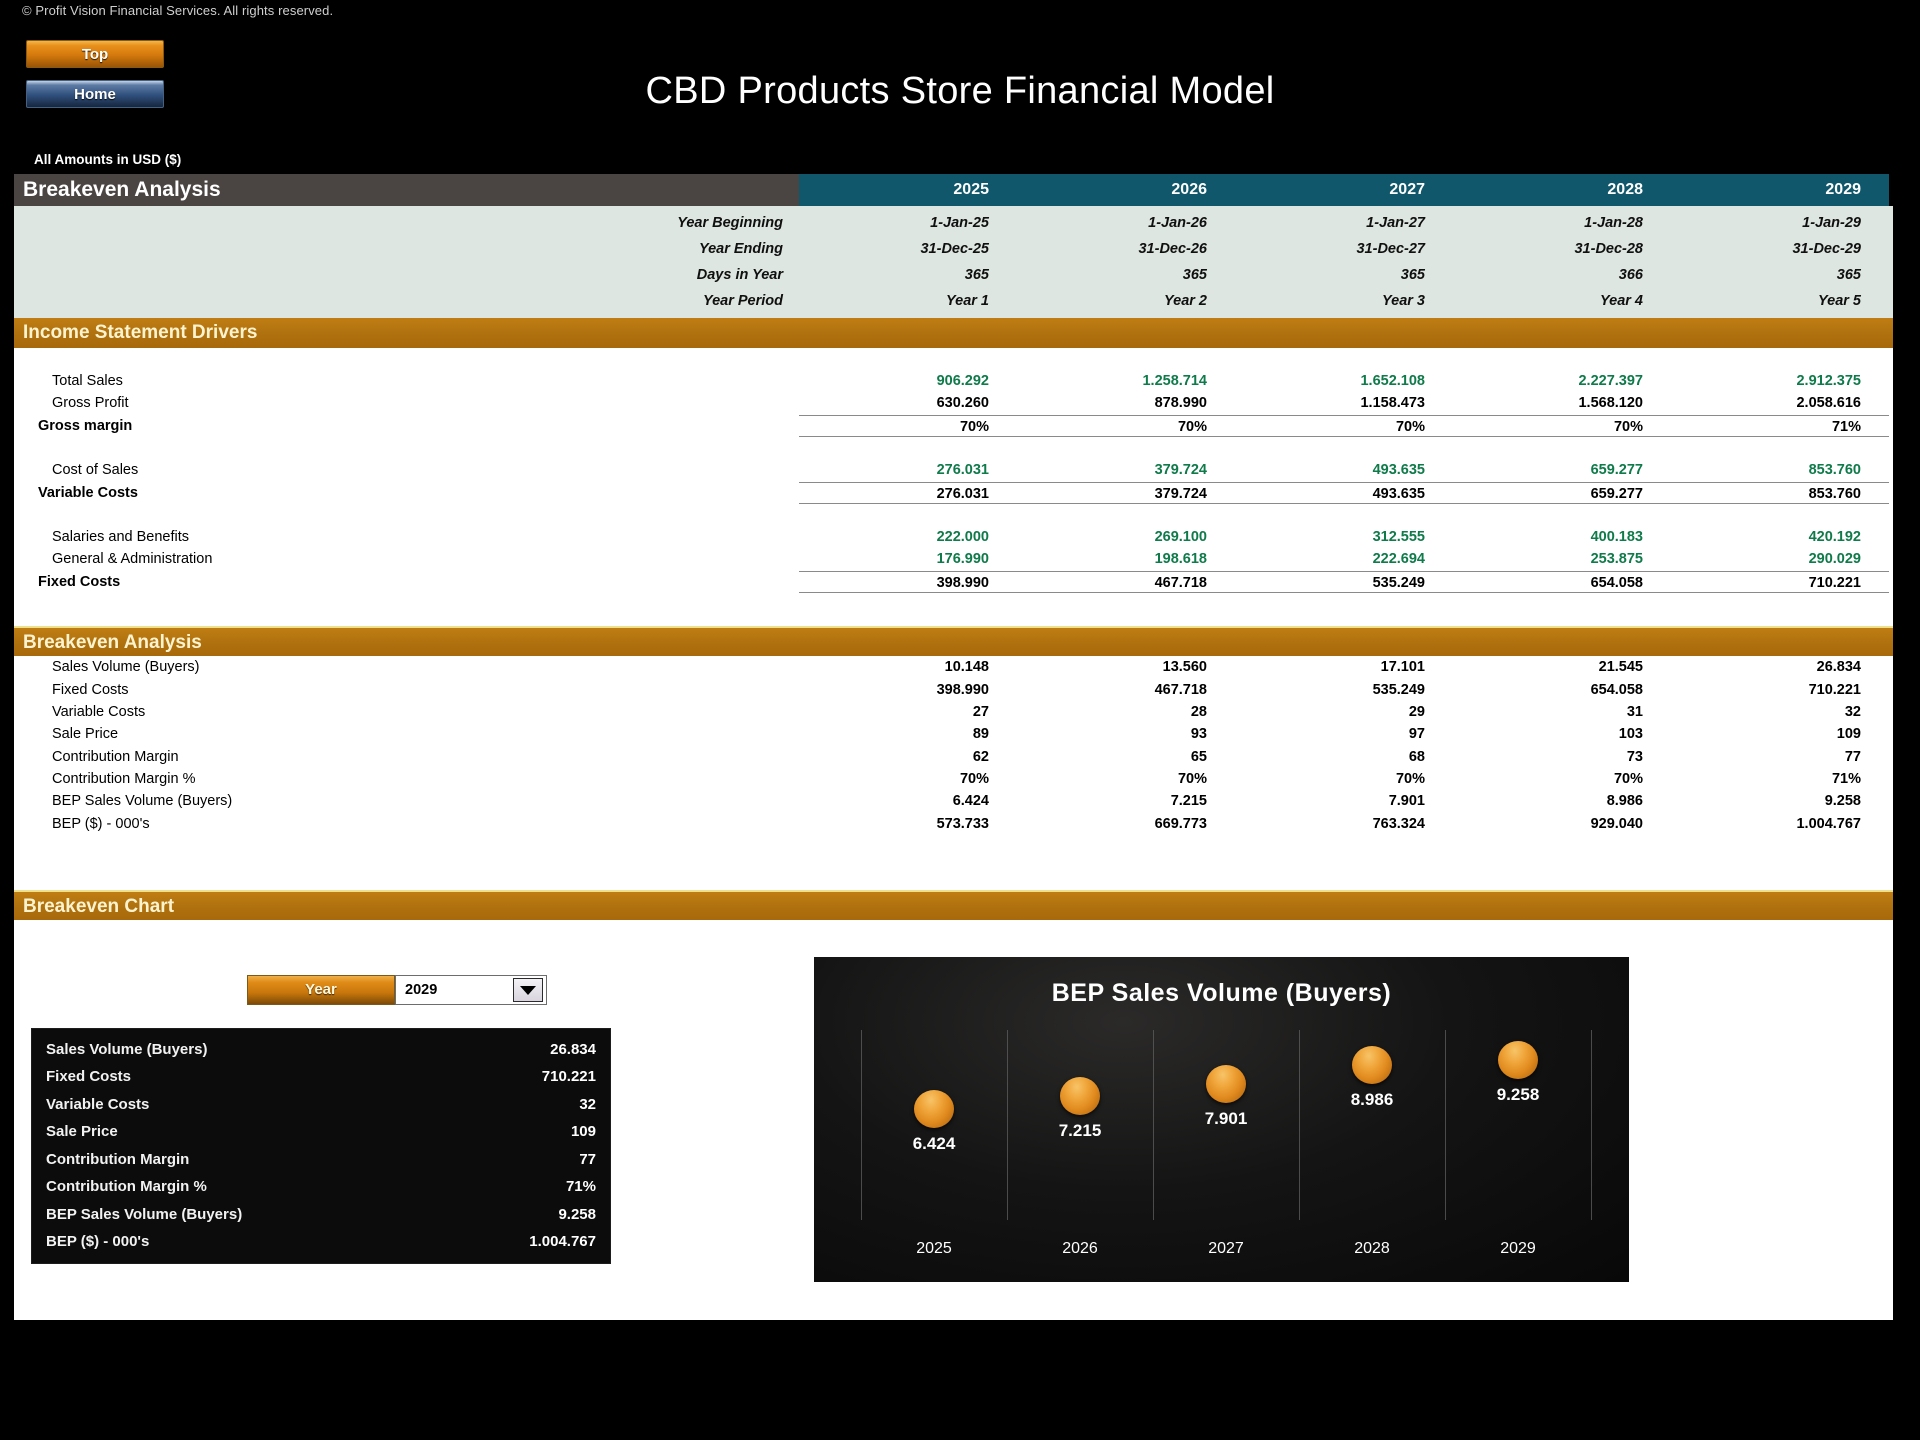  What do you see at coordinates (962, 823) in the screenshot?
I see `cell: 573.733` at bounding box center [962, 823].